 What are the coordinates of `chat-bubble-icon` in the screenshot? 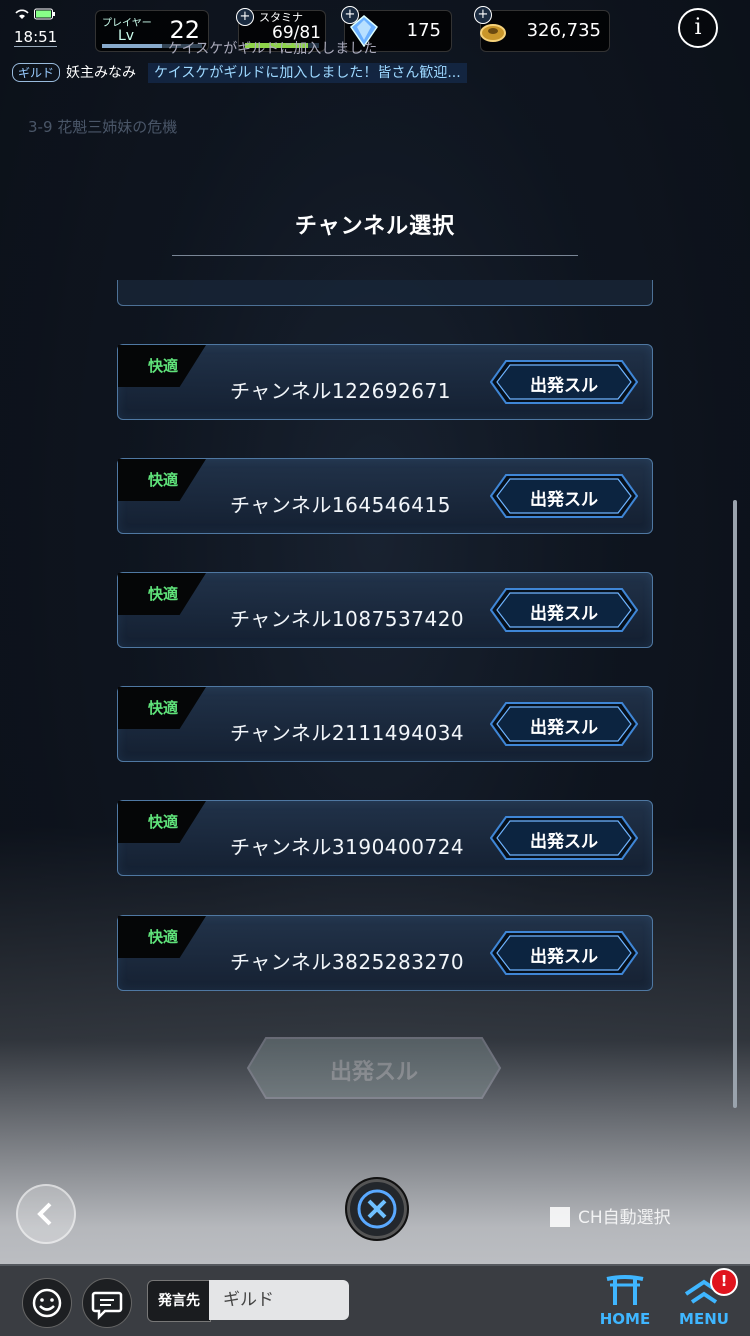 It's located at (107, 1303).